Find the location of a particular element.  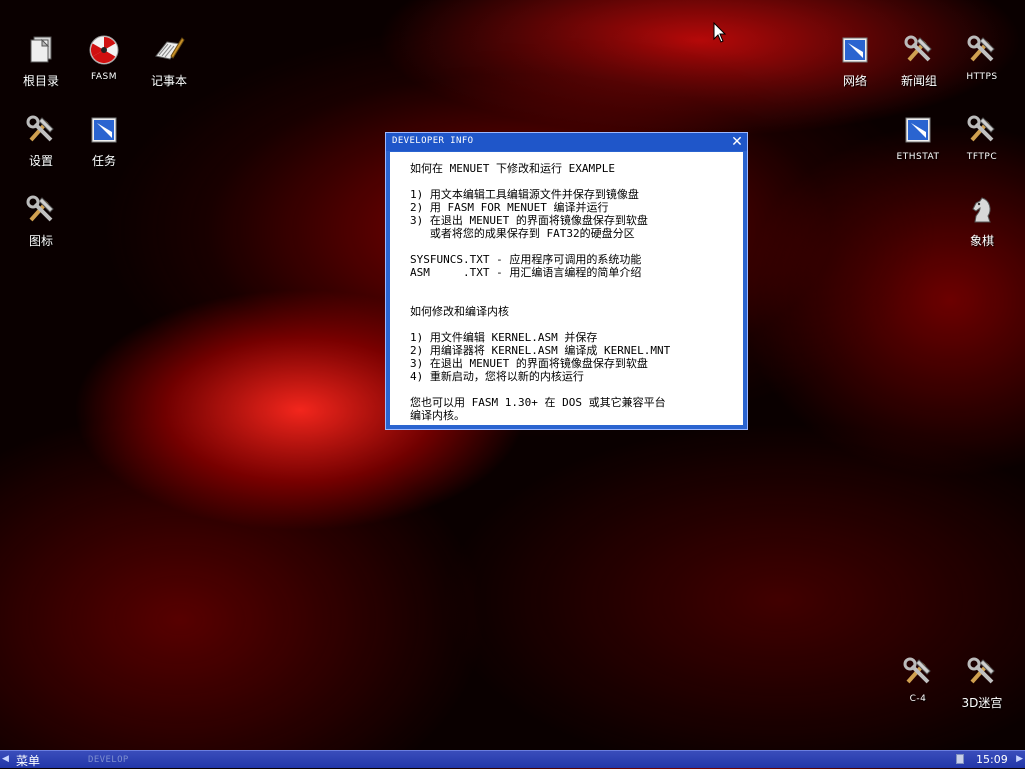

desktop-icon-c4: C-4 is located at coordinates (918, 687).